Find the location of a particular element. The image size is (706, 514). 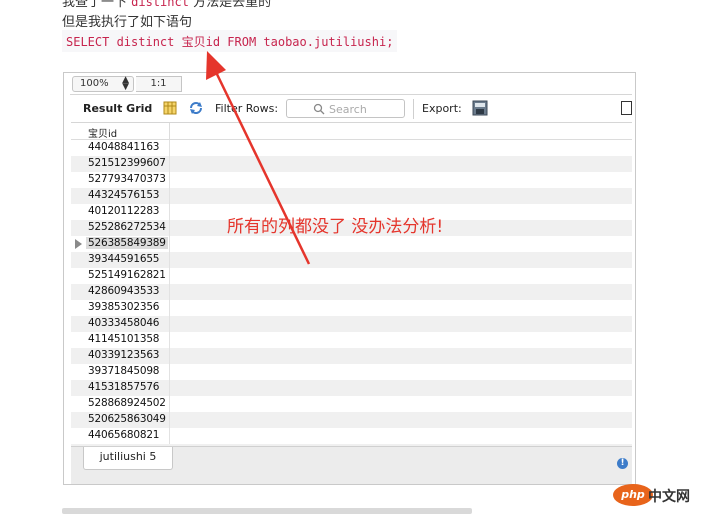

site-watermark: php 中文网 is located at coordinates (652, 495).